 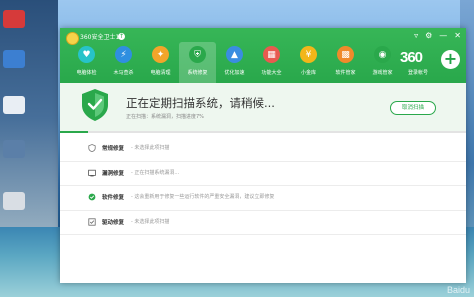 I want to click on list-item: 常规修复 - 未选择此项扫描, so click(x=263, y=149).